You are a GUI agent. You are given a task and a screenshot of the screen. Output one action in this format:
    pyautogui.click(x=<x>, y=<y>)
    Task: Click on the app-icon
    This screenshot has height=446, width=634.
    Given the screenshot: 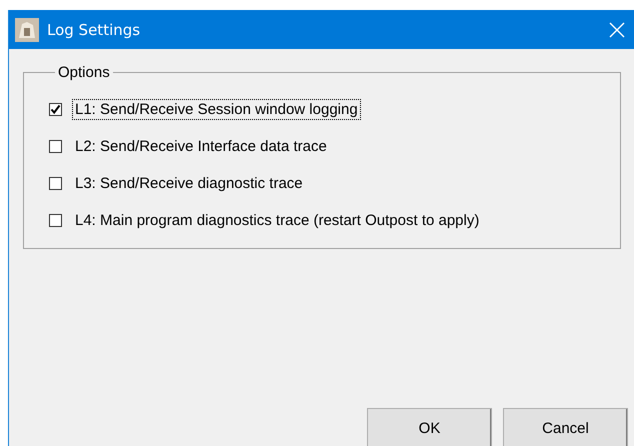 What is the action you would take?
    pyautogui.click(x=27, y=30)
    